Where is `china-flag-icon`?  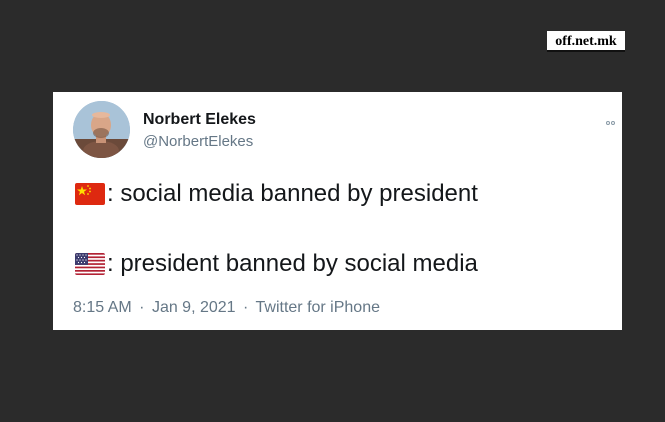 china-flag-icon is located at coordinates (90, 194).